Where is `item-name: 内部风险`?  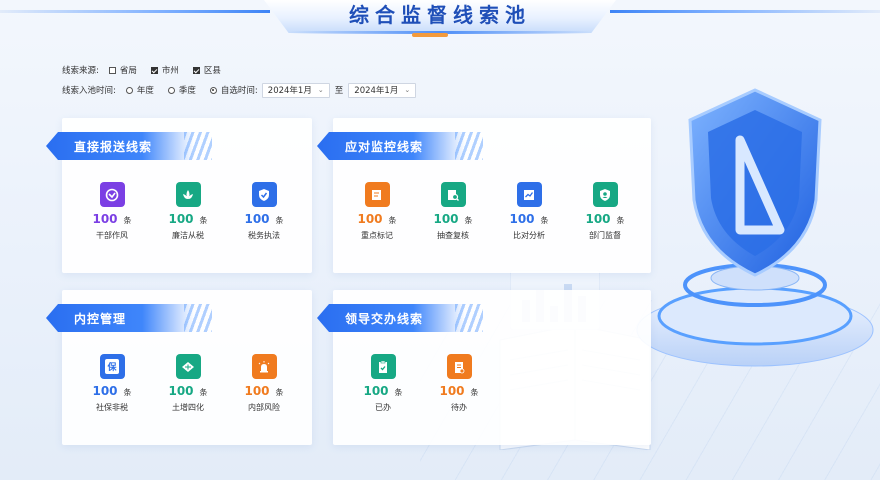 item-name: 内部风险 is located at coordinates (264, 407).